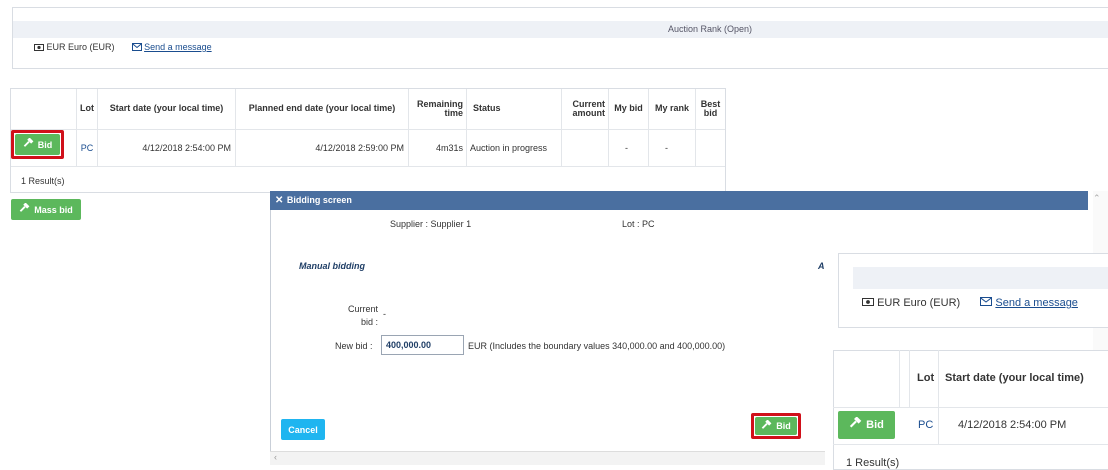  Describe the element at coordinates (926, 378) in the screenshot. I see `right-header-lot: Lot` at that location.